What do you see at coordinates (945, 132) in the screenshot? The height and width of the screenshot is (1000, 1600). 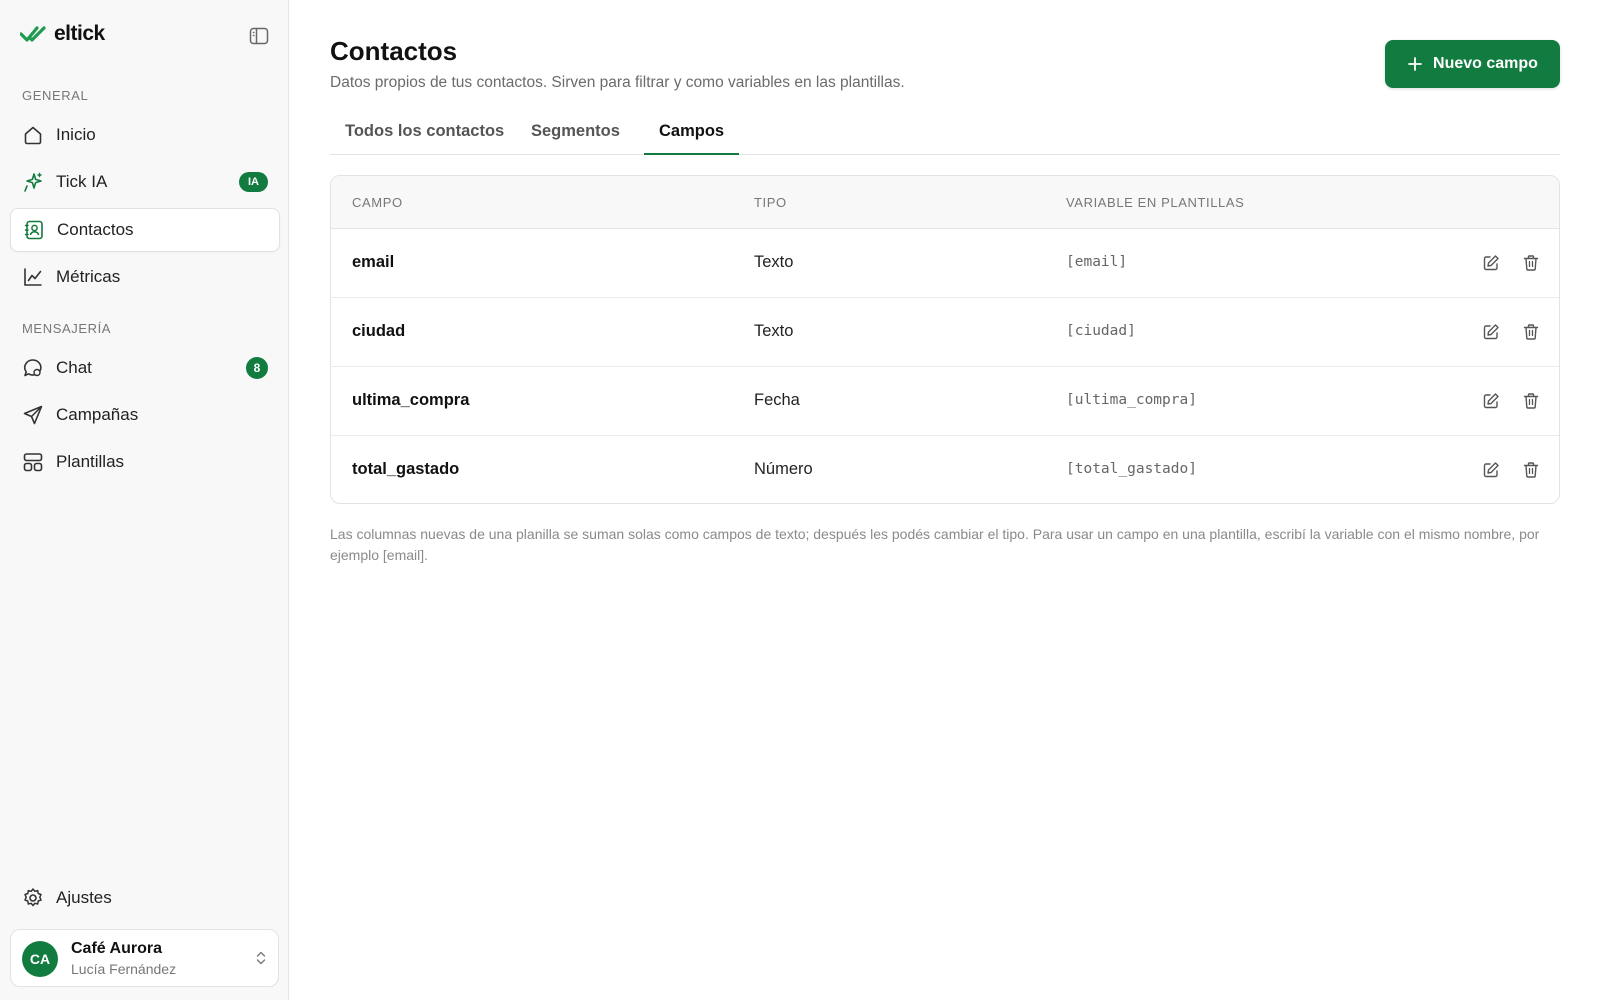 I see `tabs: Todos los contactos Segmentos Campos` at bounding box center [945, 132].